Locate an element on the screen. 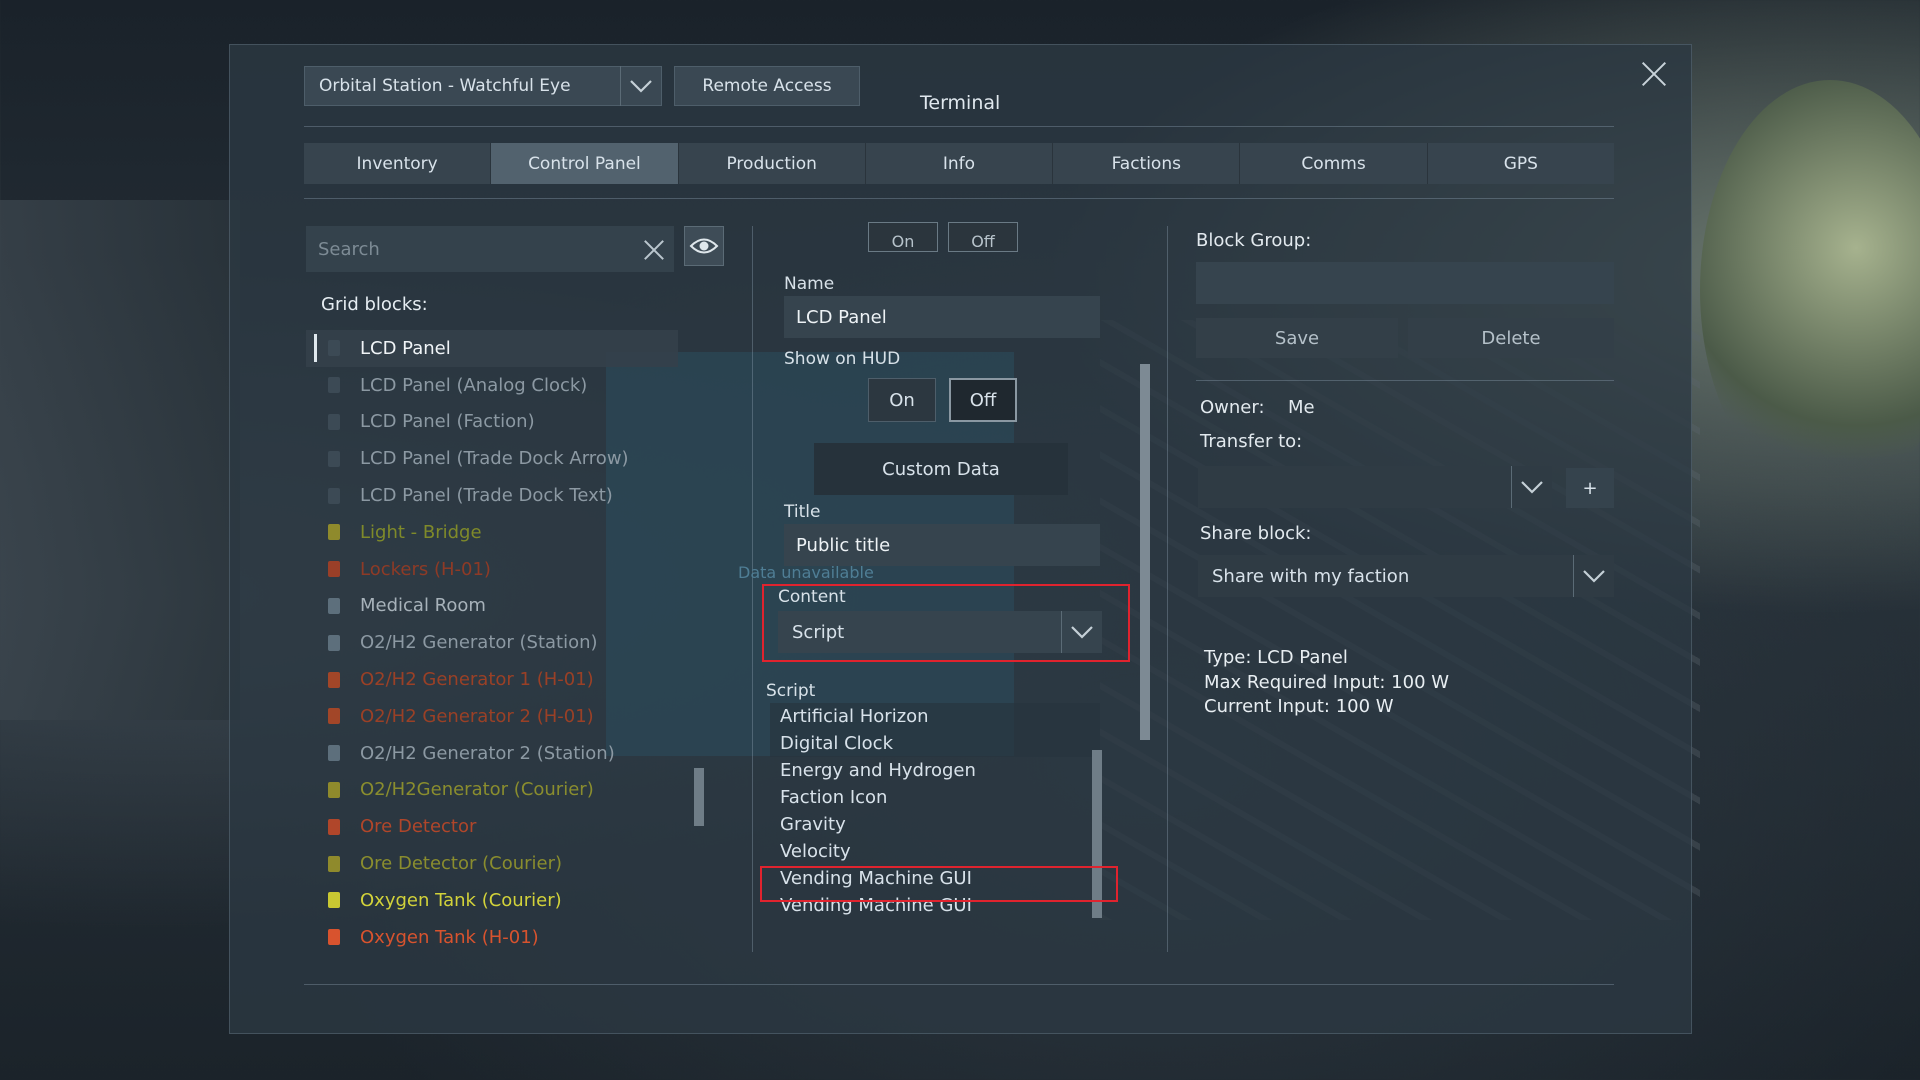 Image resolution: width=1920 pixels, height=1080 pixels. grid-block-item: LCD Panel (Trade Dock Text) is located at coordinates (492, 495).